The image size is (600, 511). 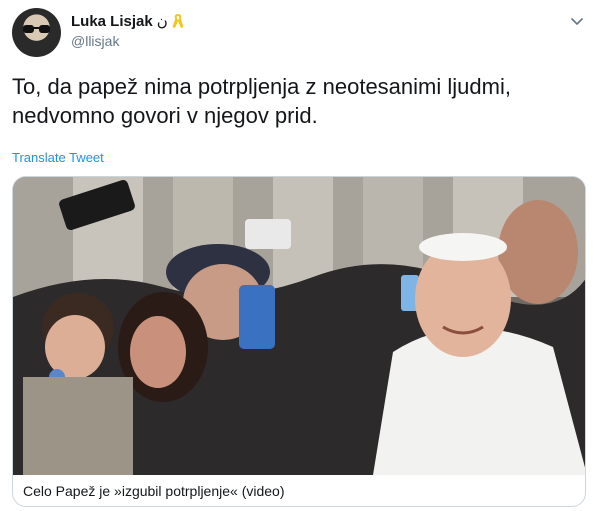 I want to click on display-name-text: Luka Lisjak, so click(x=112, y=21).